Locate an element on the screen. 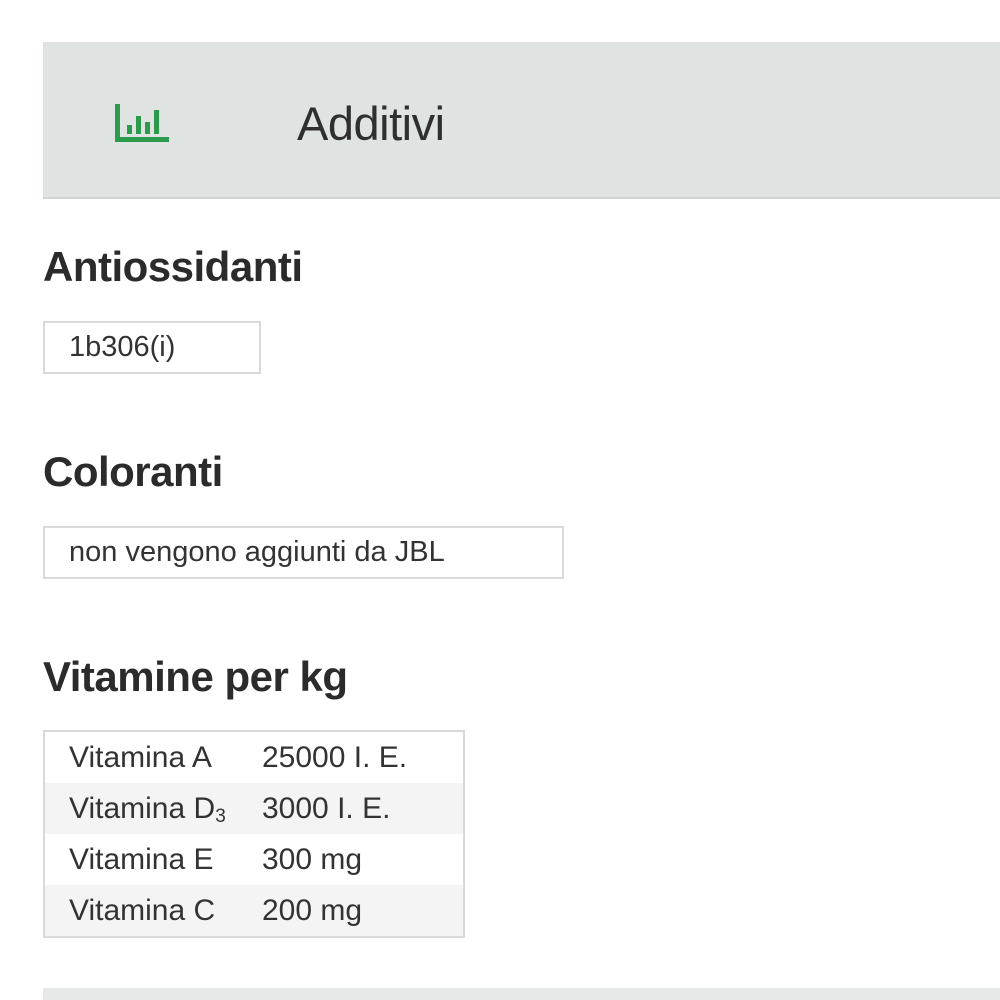 Image resolution: width=1000 pixels, height=1000 pixels. colorants-title: Coloranti is located at coordinates (133, 471).